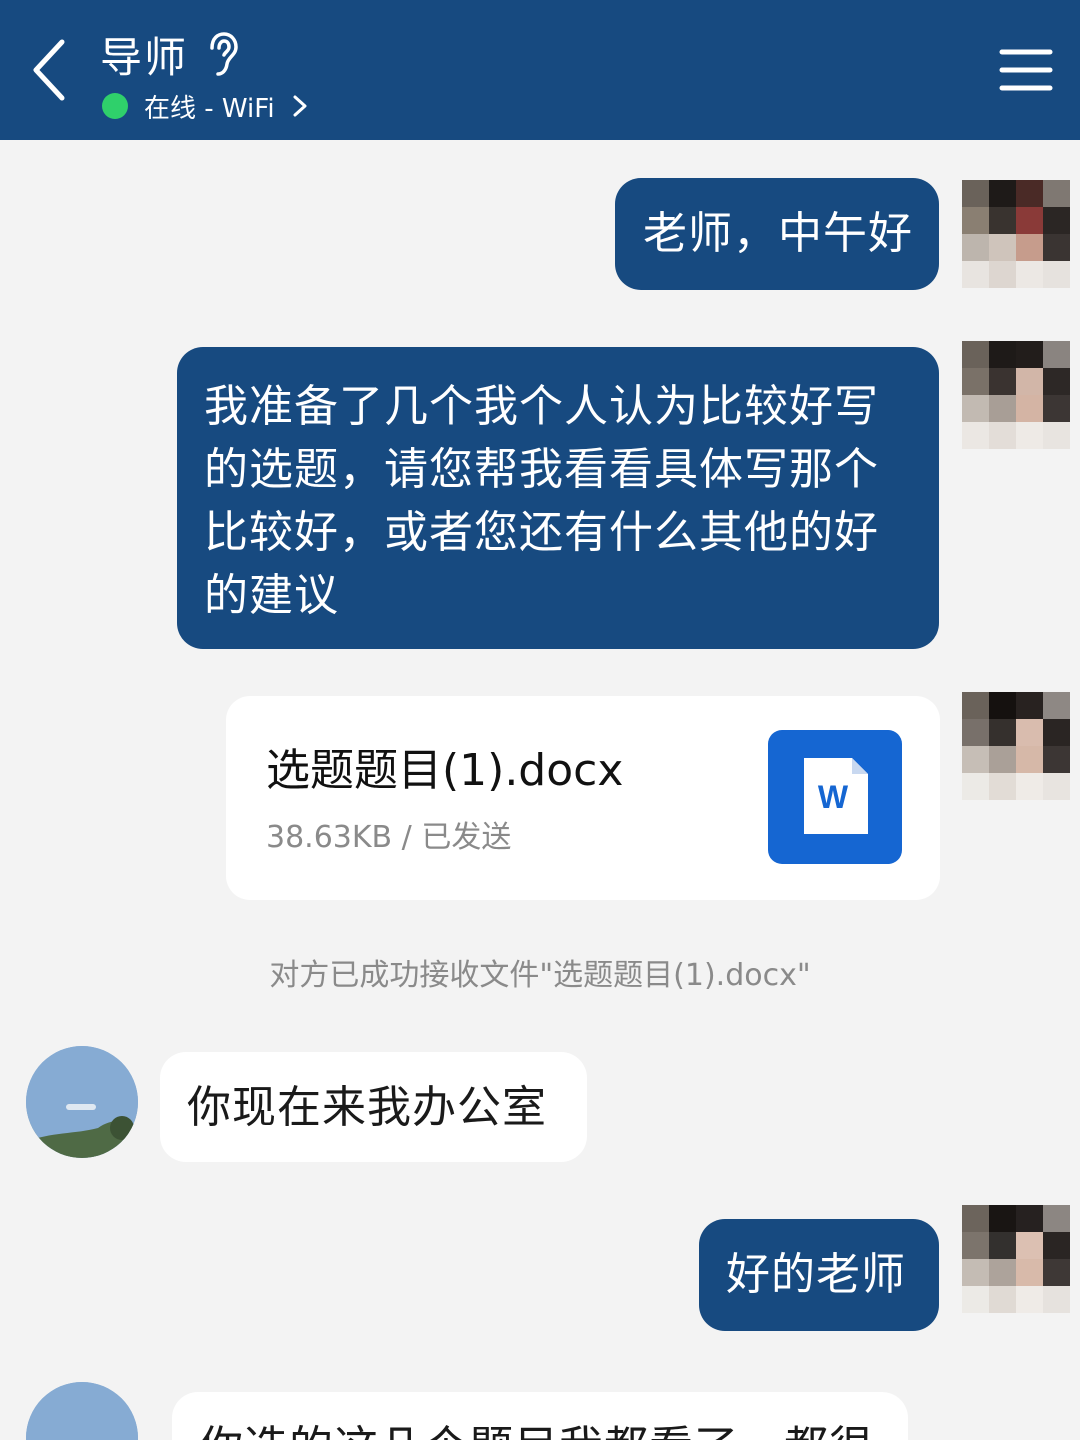  What do you see at coordinates (445, 770) in the screenshot?
I see `file-name: 选题题目(1).docx` at bounding box center [445, 770].